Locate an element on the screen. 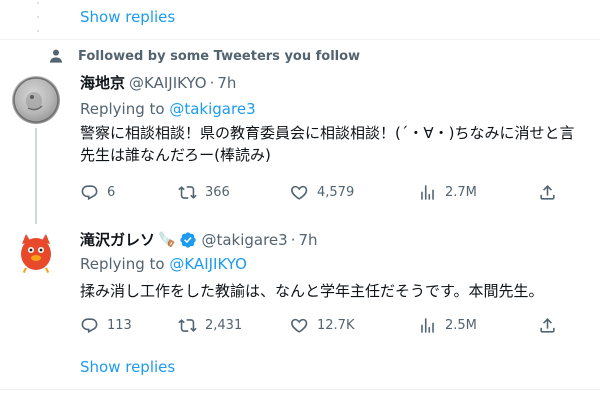  tweet1-replying-to: Replying to @takigare3 is located at coordinates (168, 109).